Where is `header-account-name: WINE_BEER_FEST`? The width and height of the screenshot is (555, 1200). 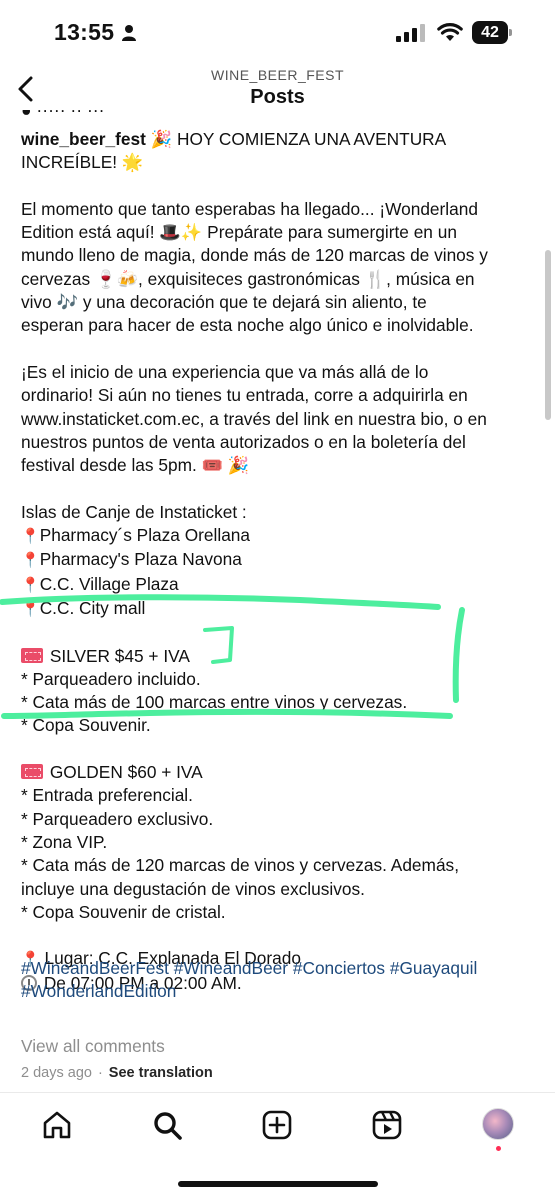 header-account-name: WINE_BEER_FEST is located at coordinates (277, 75).